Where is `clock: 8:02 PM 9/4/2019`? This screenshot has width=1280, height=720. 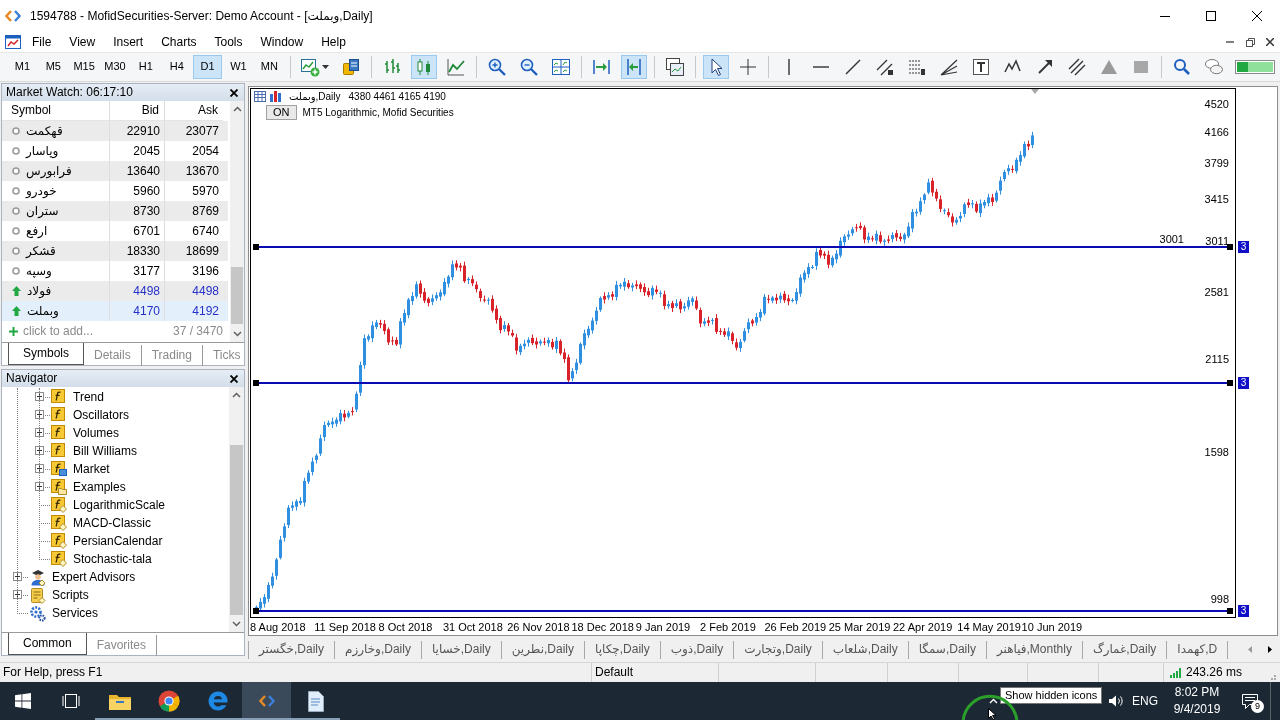
clock: 8:02 PM 9/4/2019 is located at coordinates (1197, 701).